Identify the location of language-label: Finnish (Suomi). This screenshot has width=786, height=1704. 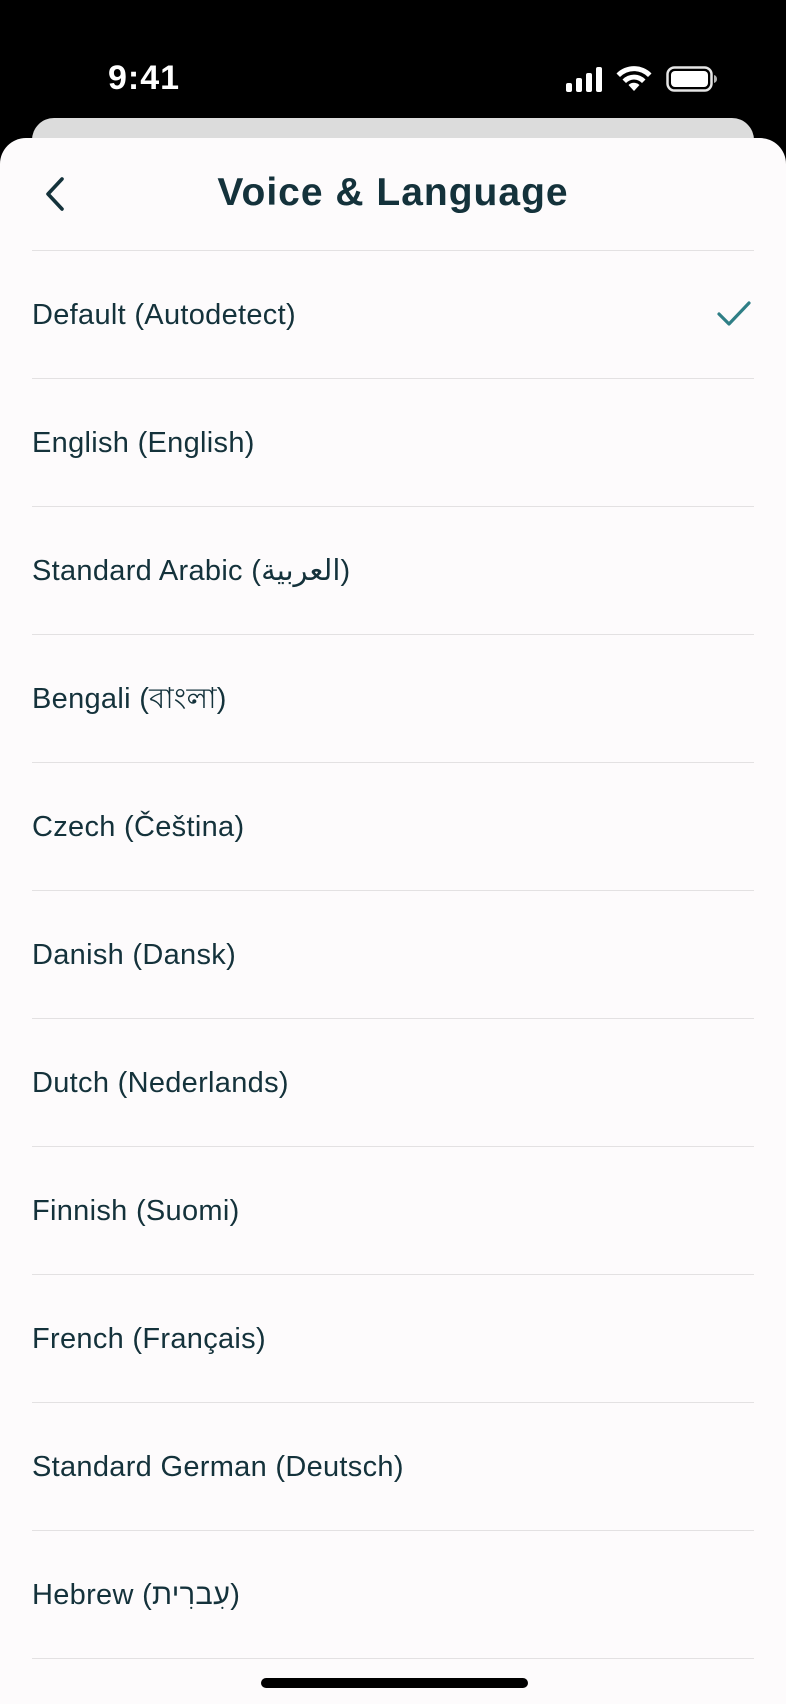
(136, 1210).